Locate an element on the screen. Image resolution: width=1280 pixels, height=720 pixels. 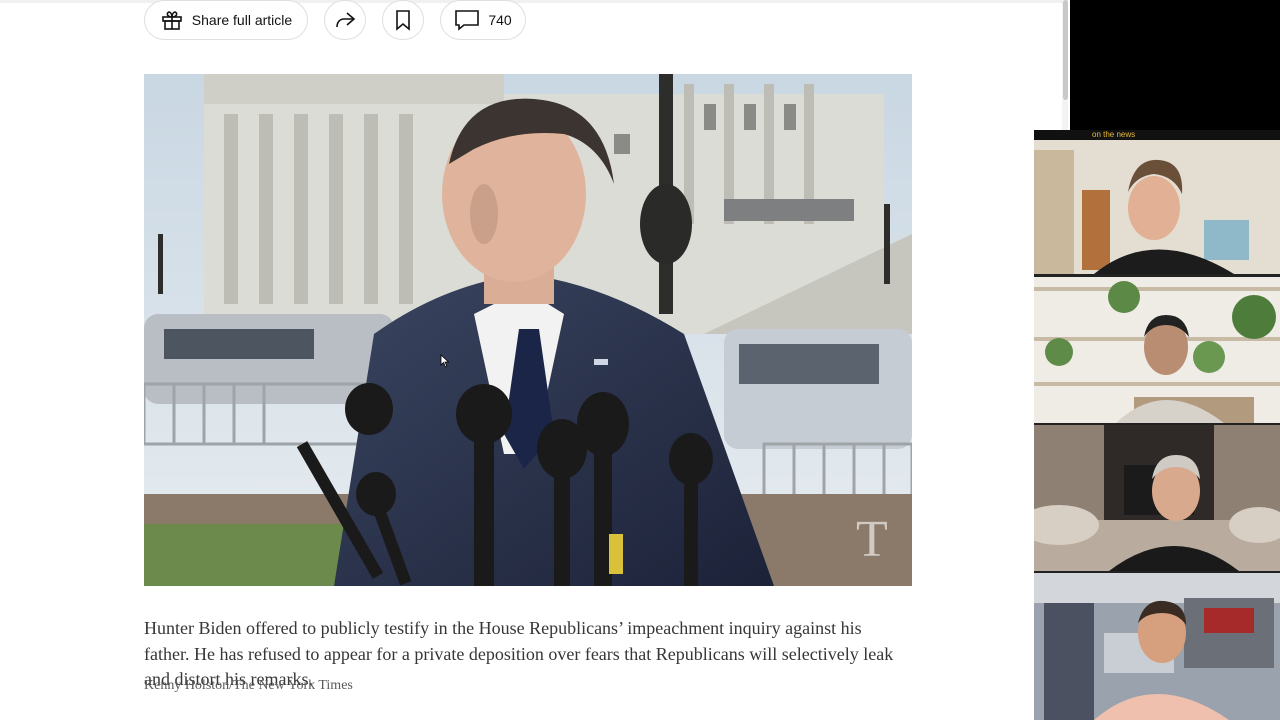
photo-credit: Kenny Holston/The New York Times is located at coordinates (248, 685).